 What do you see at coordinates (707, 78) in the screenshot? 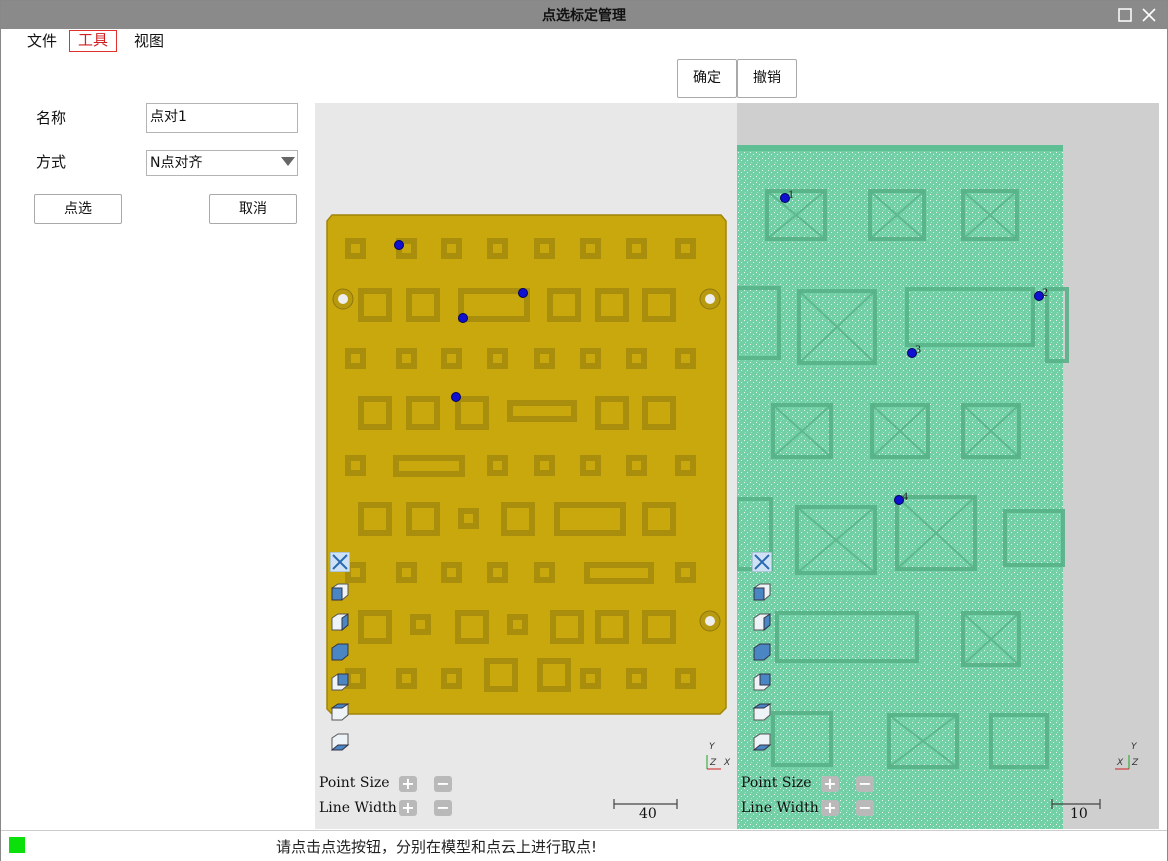
I see `confirm-button: 确定` at bounding box center [707, 78].